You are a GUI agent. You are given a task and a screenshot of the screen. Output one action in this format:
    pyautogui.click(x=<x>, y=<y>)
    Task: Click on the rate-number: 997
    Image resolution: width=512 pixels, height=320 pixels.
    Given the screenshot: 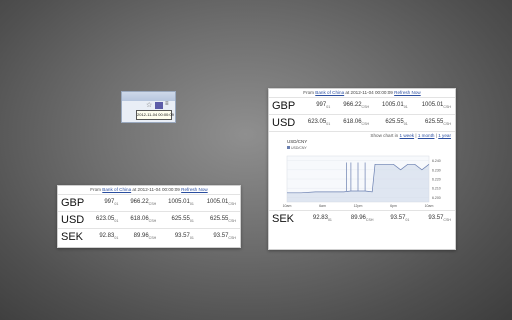 What is the action you would take?
    pyautogui.click(x=109, y=202)
    